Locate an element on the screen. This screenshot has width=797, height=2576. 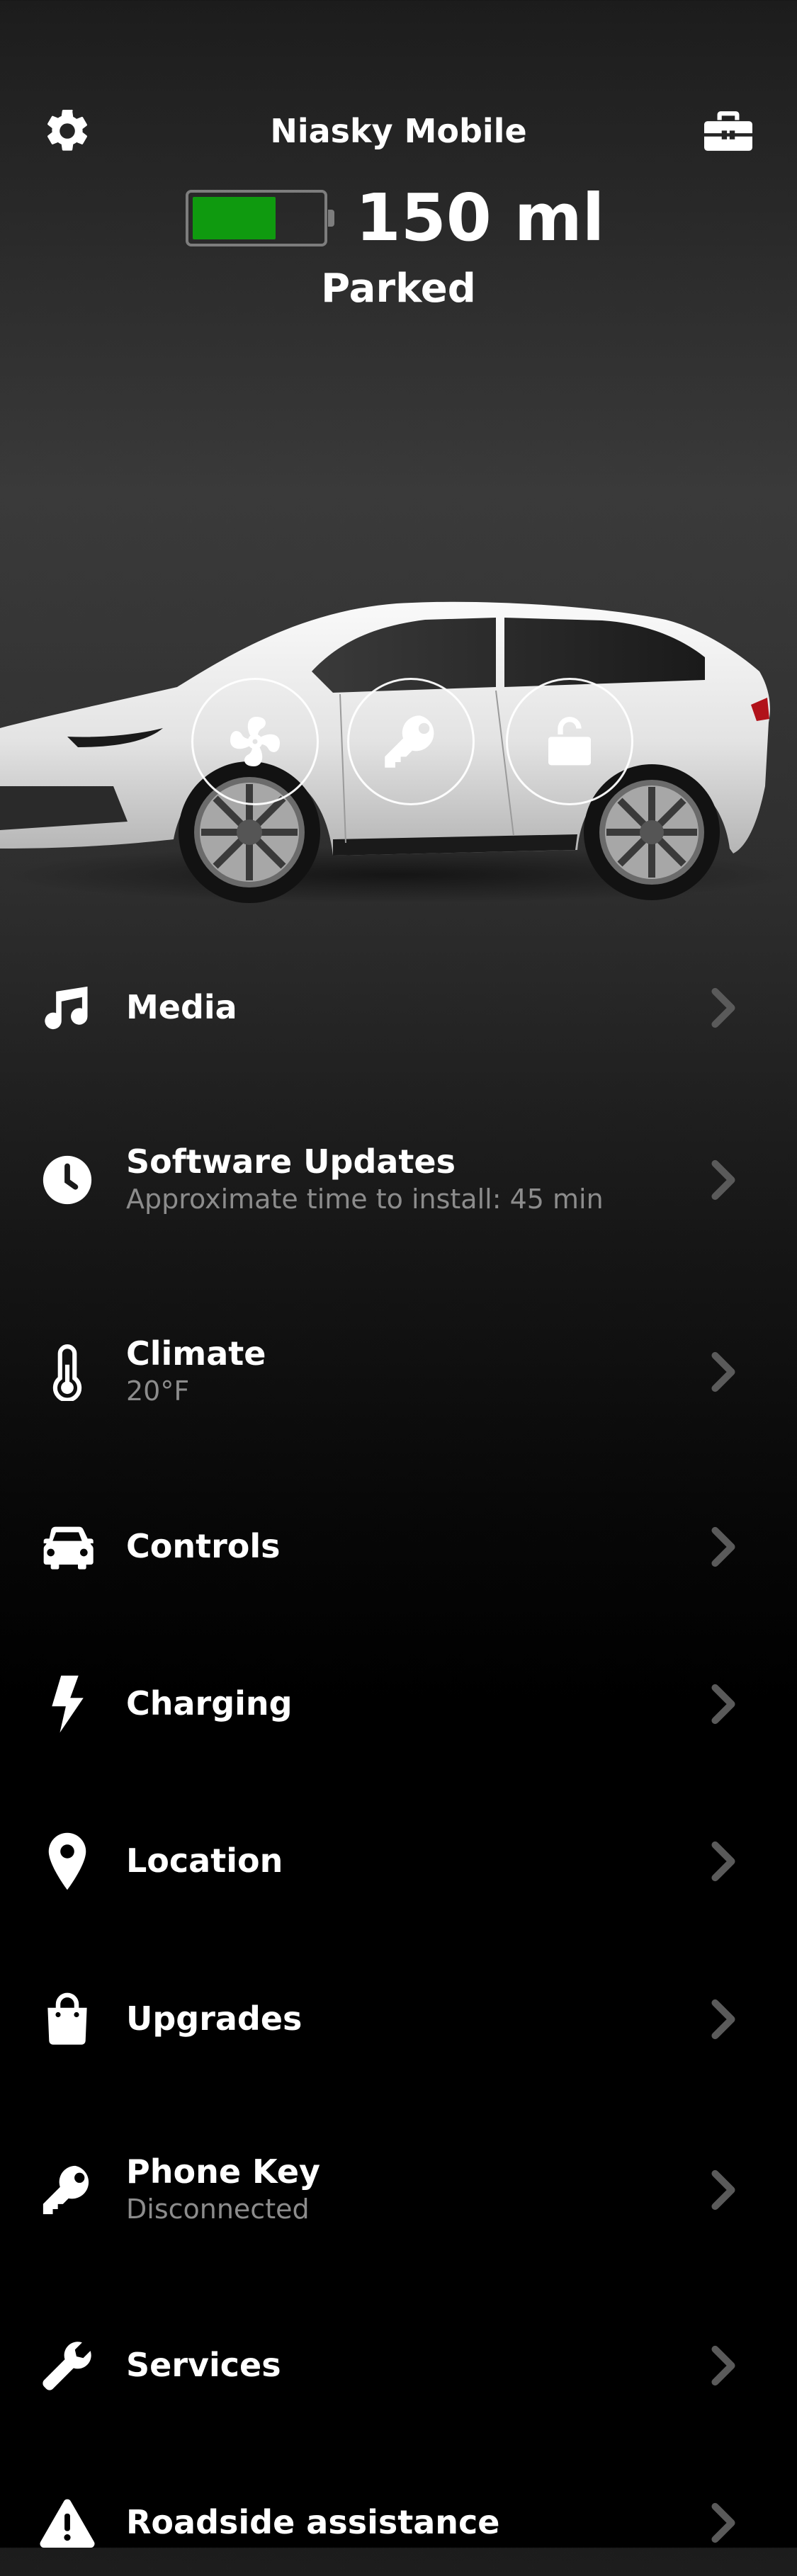
header: Niasky Mobile 150 ml Parked is located at coordinates (398, 166).